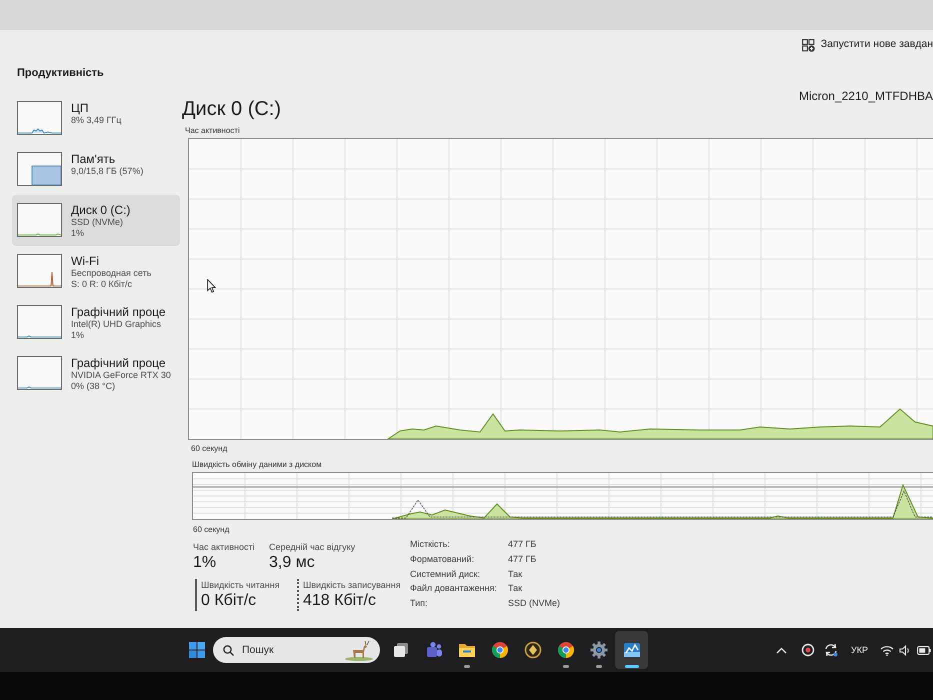 This screenshot has width=933, height=700. What do you see at coordinates (96, 220) in the screenshot?
I see `sidebar-item: Диск 0 (C:) SSD (NVMe) 1%` at bounding box center [96, 220].